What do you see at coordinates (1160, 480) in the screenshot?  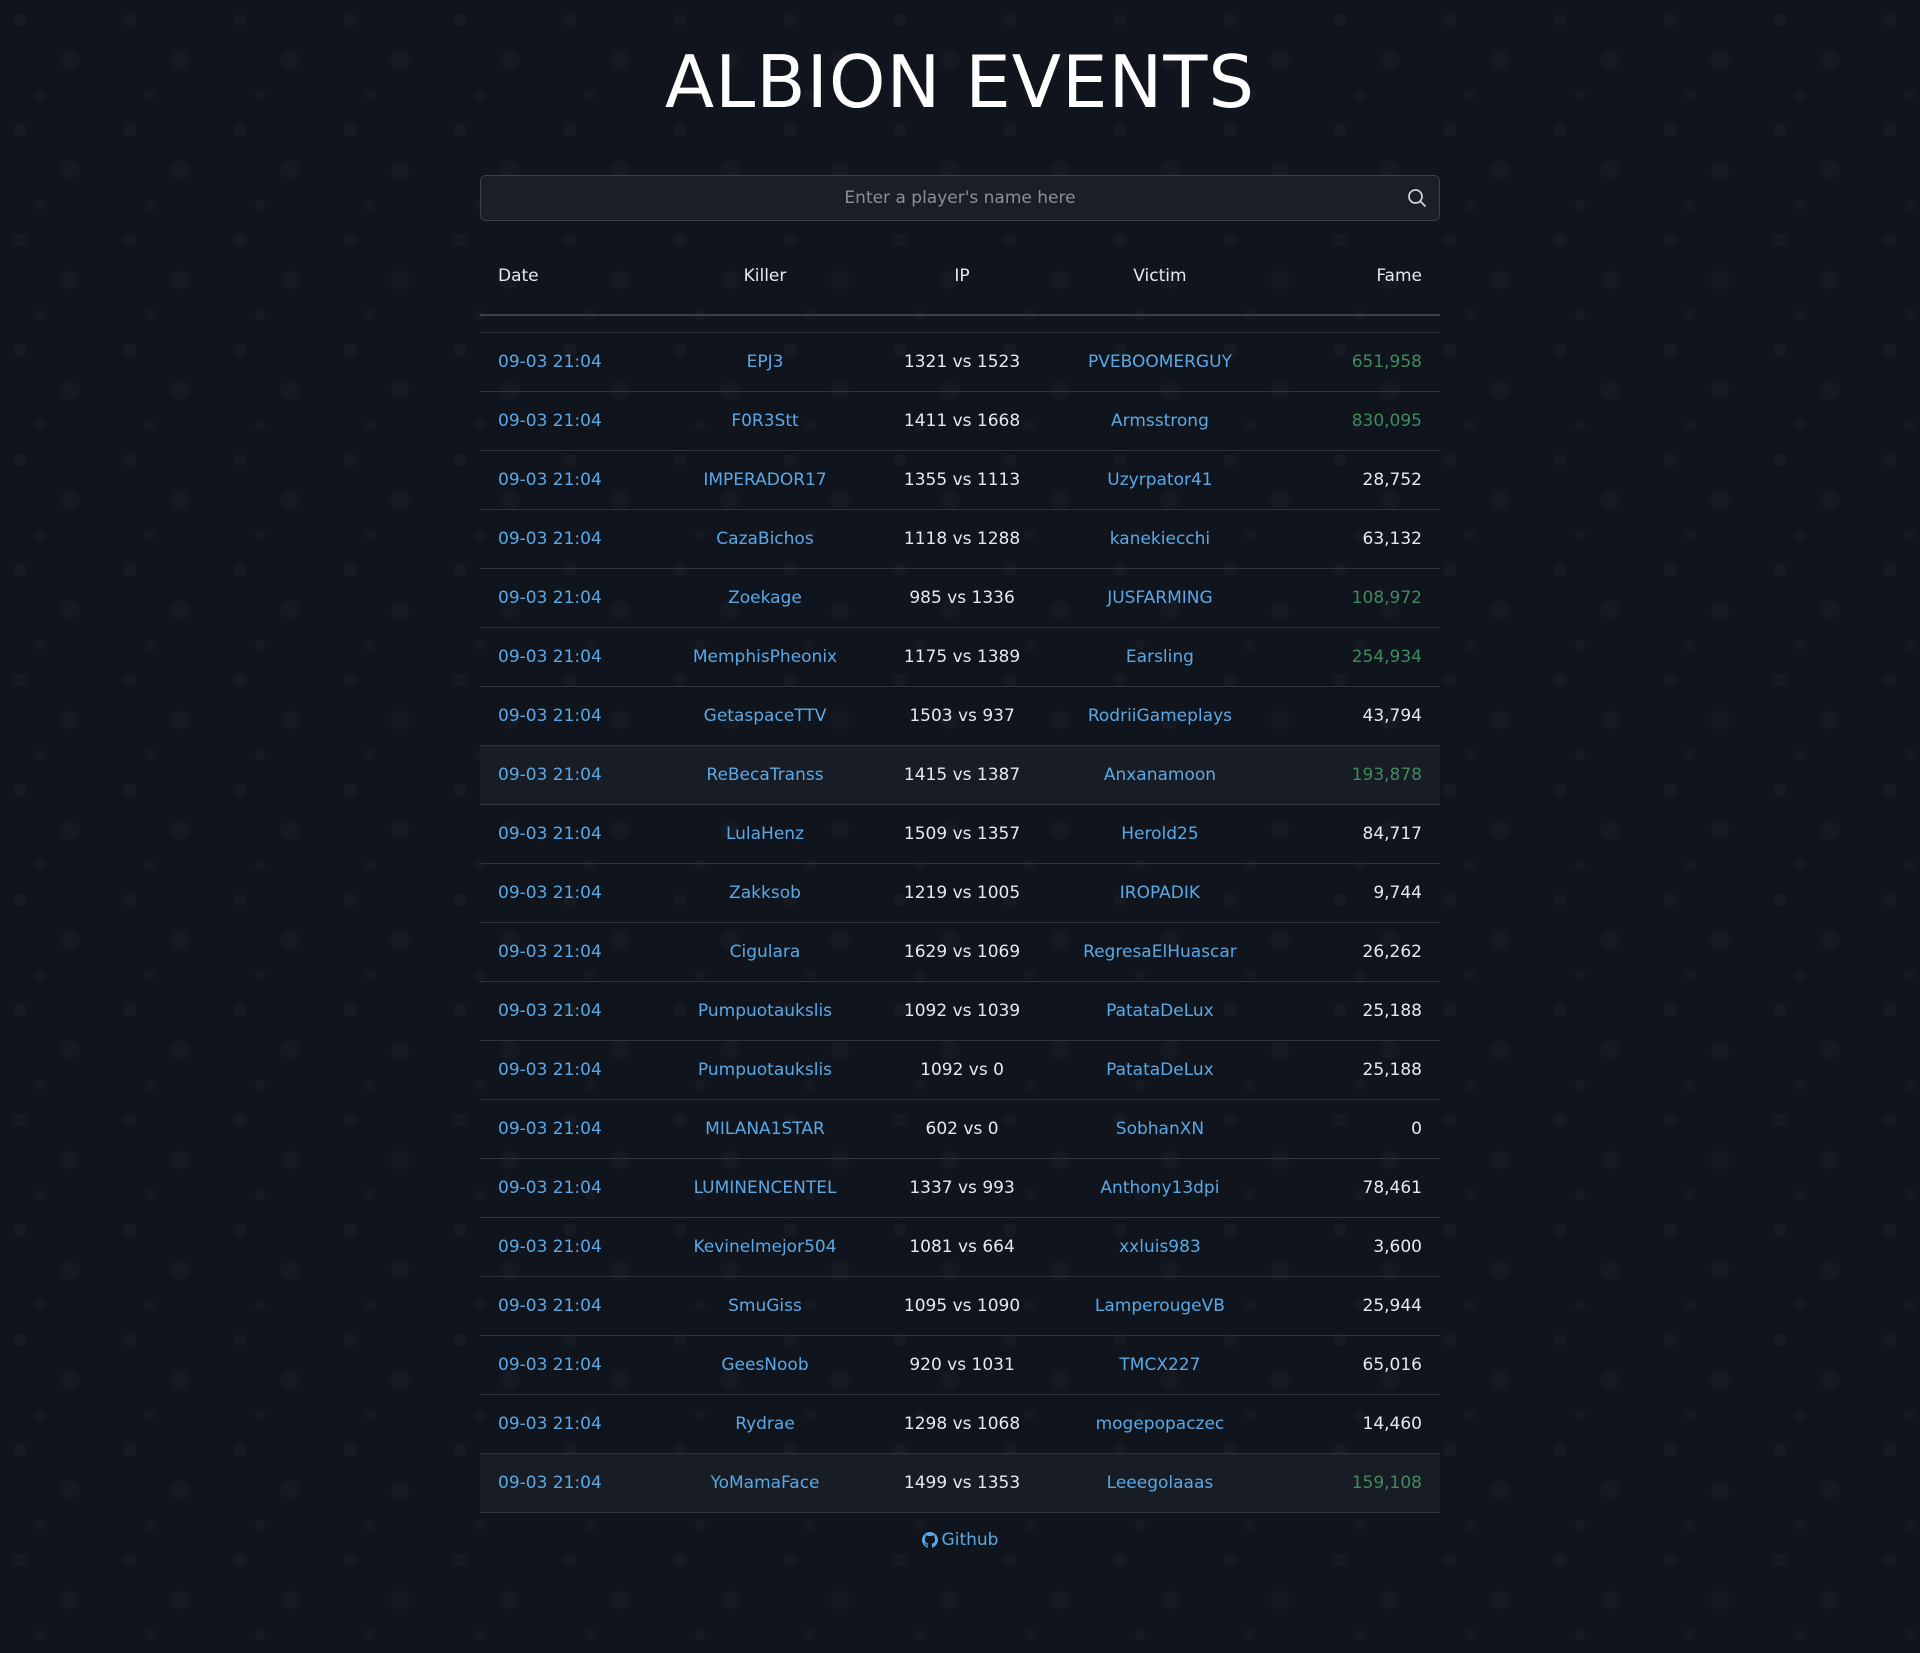 I see `victim-link: Uzyrpator41` at bounding box center [1160, 480].